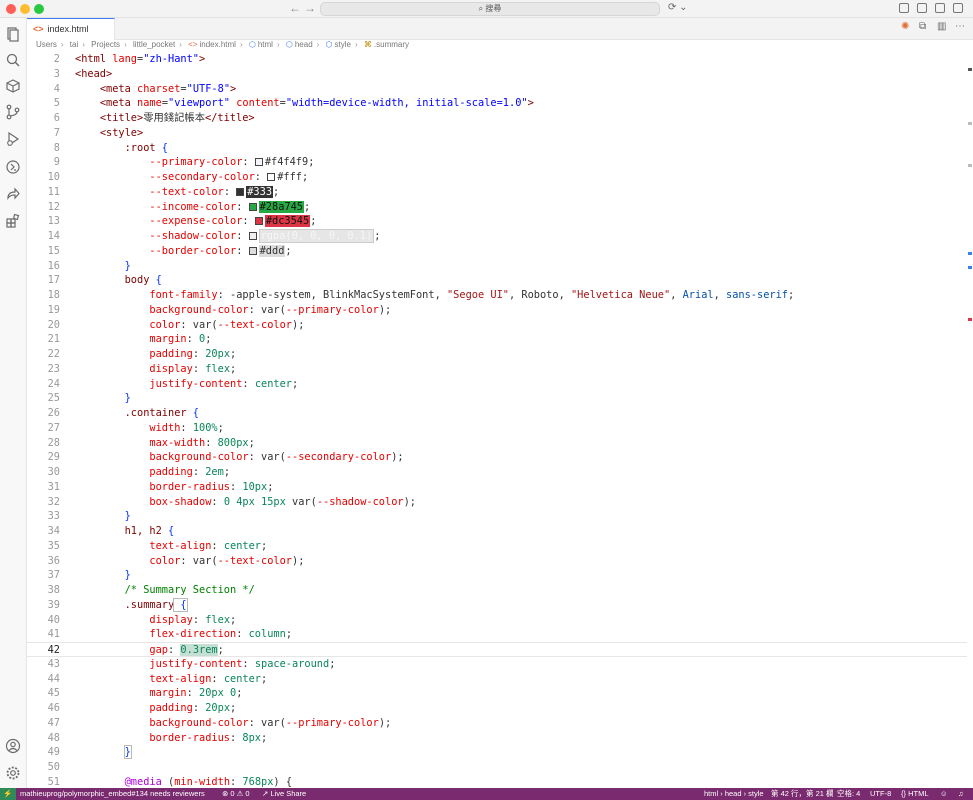 The width and height of the screenshot is (973, 800). I want to click on code-line: 48 border-radius: 8px;, so click(500, 738).